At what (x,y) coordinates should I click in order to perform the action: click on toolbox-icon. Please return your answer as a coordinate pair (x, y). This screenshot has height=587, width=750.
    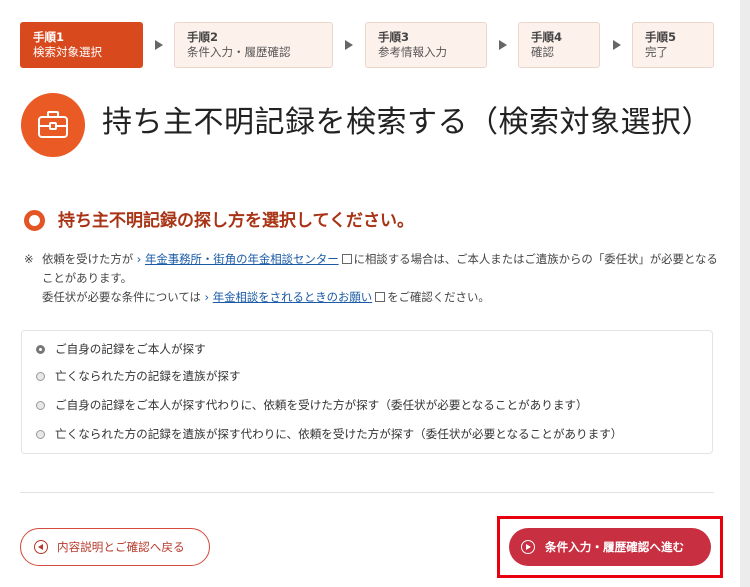
    Looking at the image, I should click on (53, 125).